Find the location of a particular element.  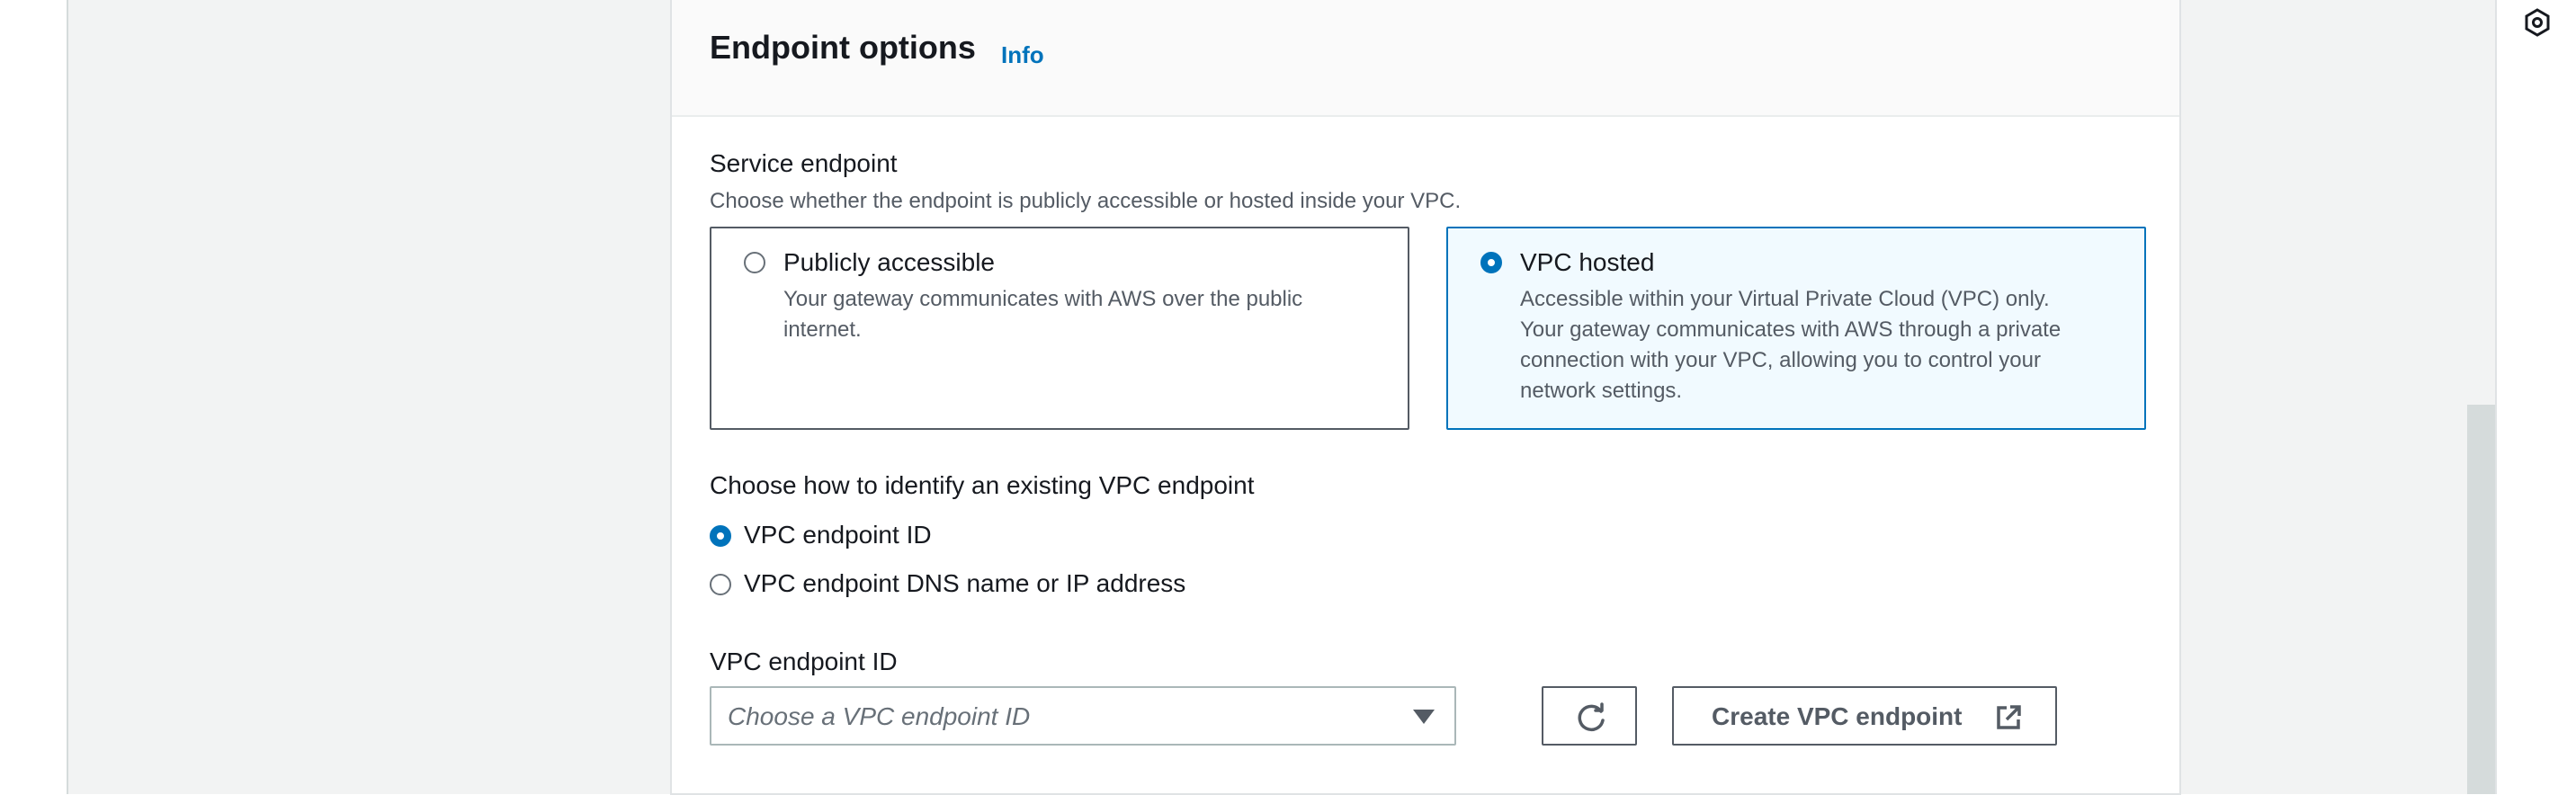

refresh-button is located at coordinates (1589, 716).